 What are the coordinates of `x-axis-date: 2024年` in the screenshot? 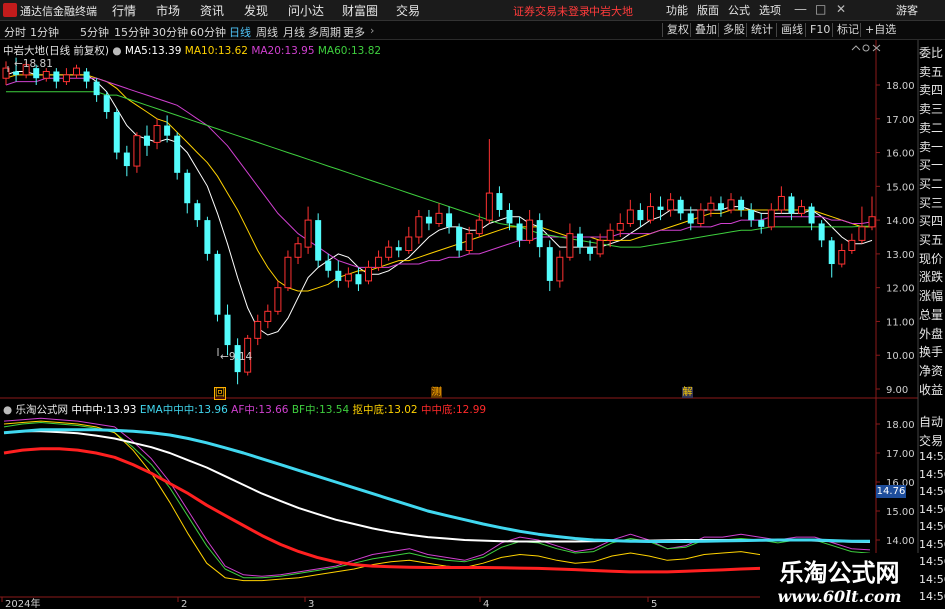 It's located at (22, 603).